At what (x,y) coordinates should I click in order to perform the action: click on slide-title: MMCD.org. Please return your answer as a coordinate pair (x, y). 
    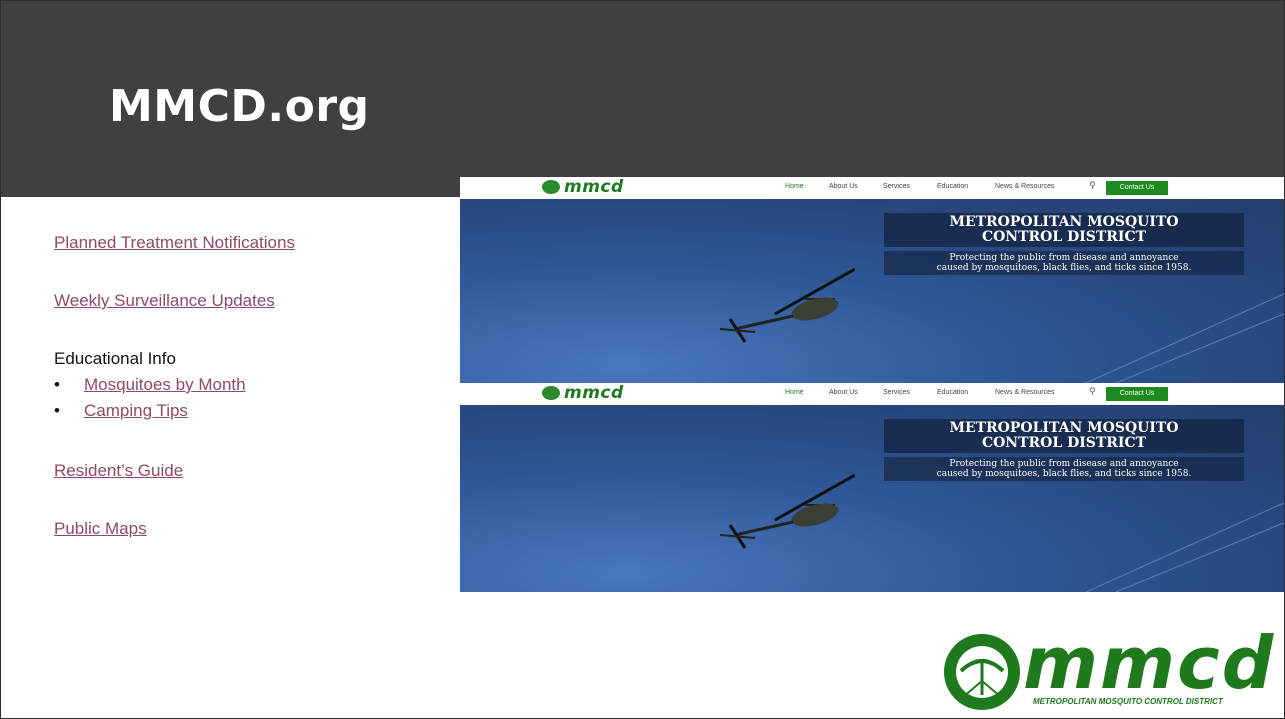
    Looking at the image, I should click on (239, 106).